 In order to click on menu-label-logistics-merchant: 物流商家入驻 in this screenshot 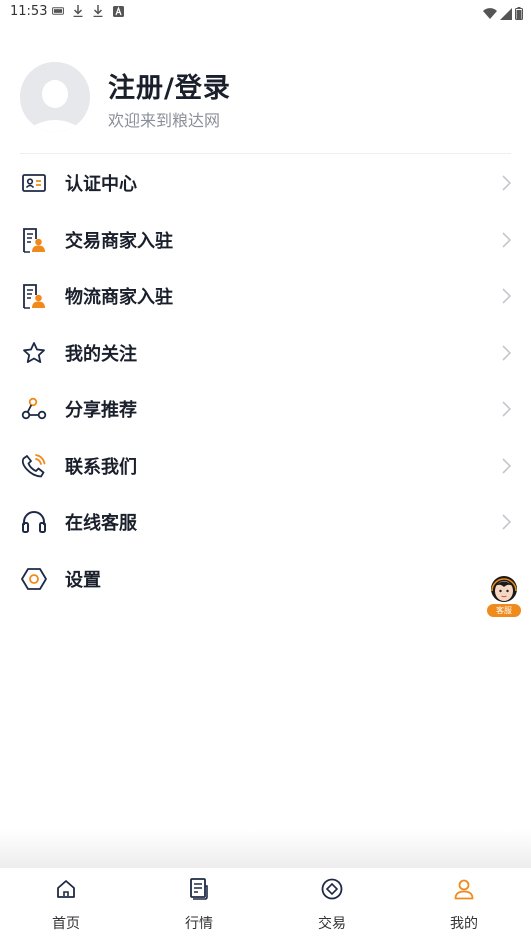, I will do `click(119, 298)`.